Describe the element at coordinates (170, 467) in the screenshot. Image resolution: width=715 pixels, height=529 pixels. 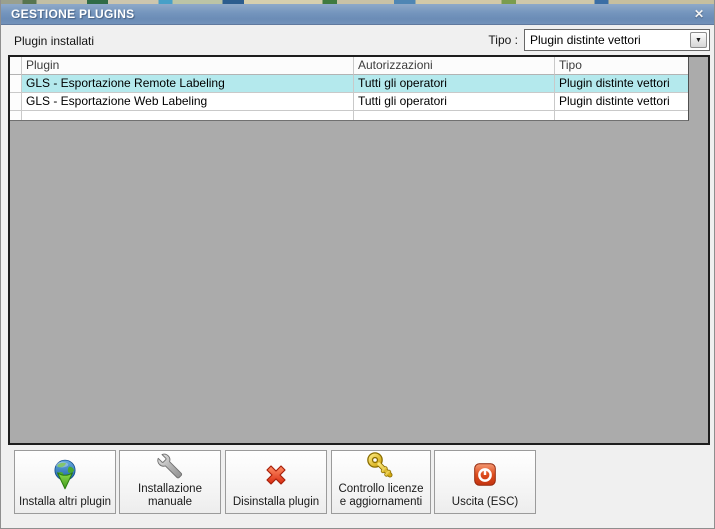
I see `wrench-icon` at that location.